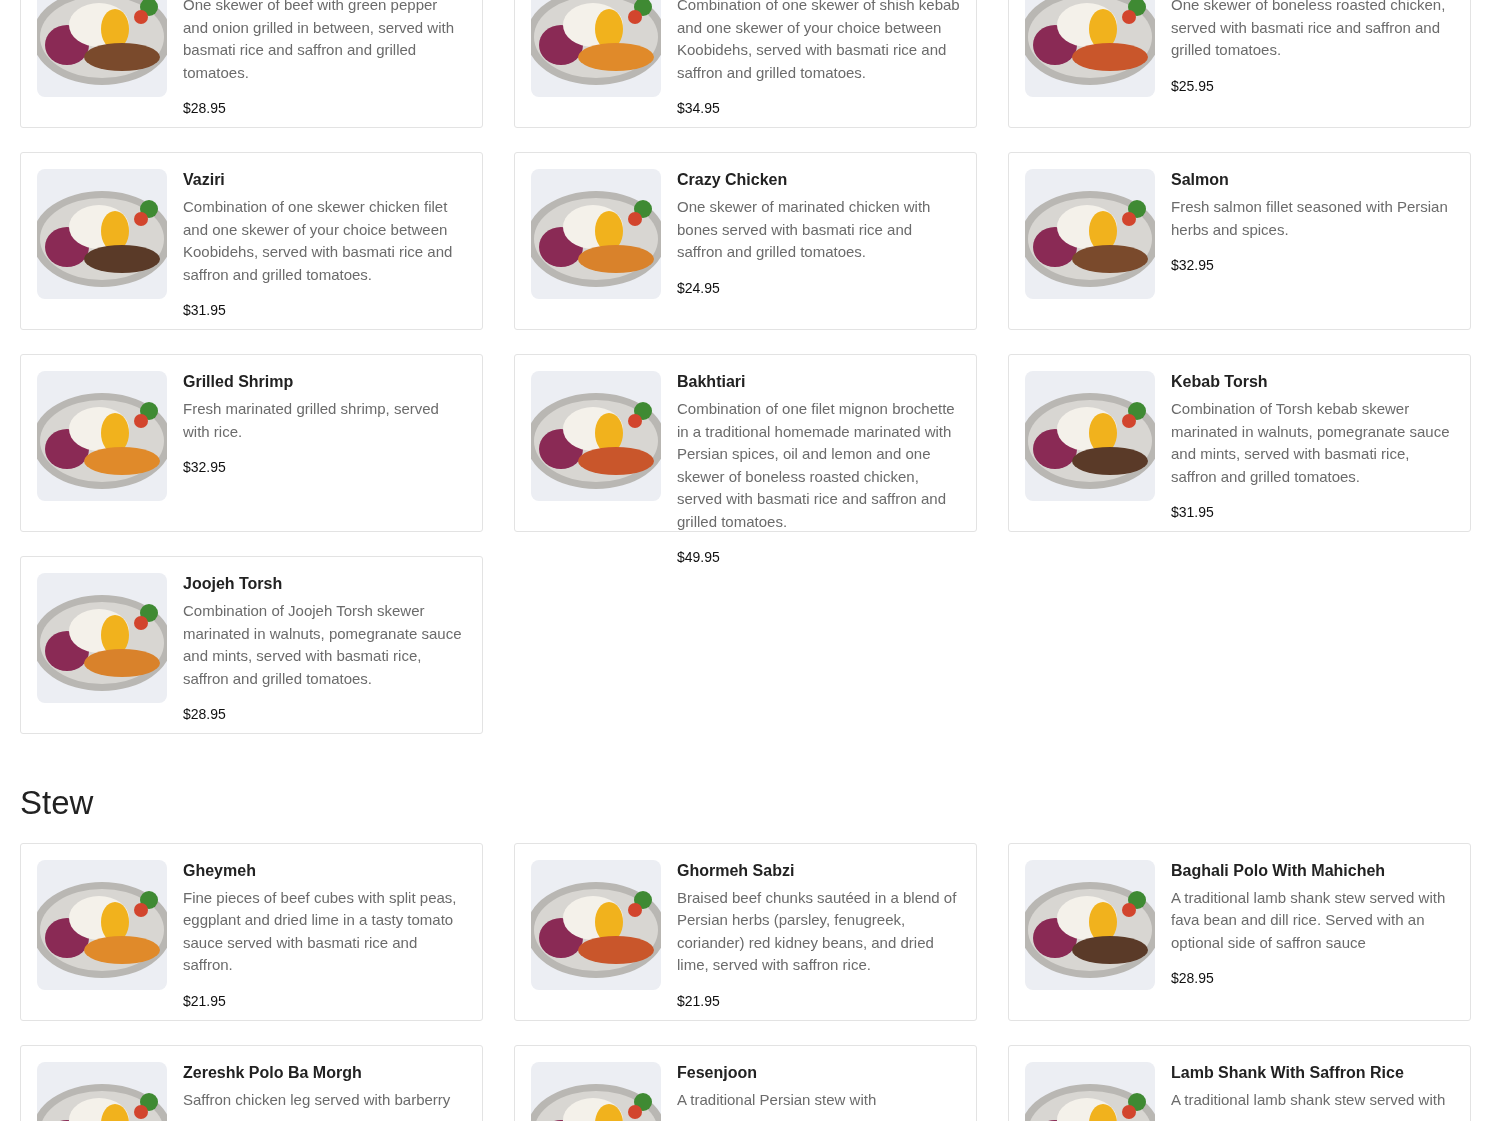 This screenshot has height=1121, width=1510. Describe the element at coordinates (717, 1072) in the screenshot. I see `item-name: Fesenjoon` at that location.